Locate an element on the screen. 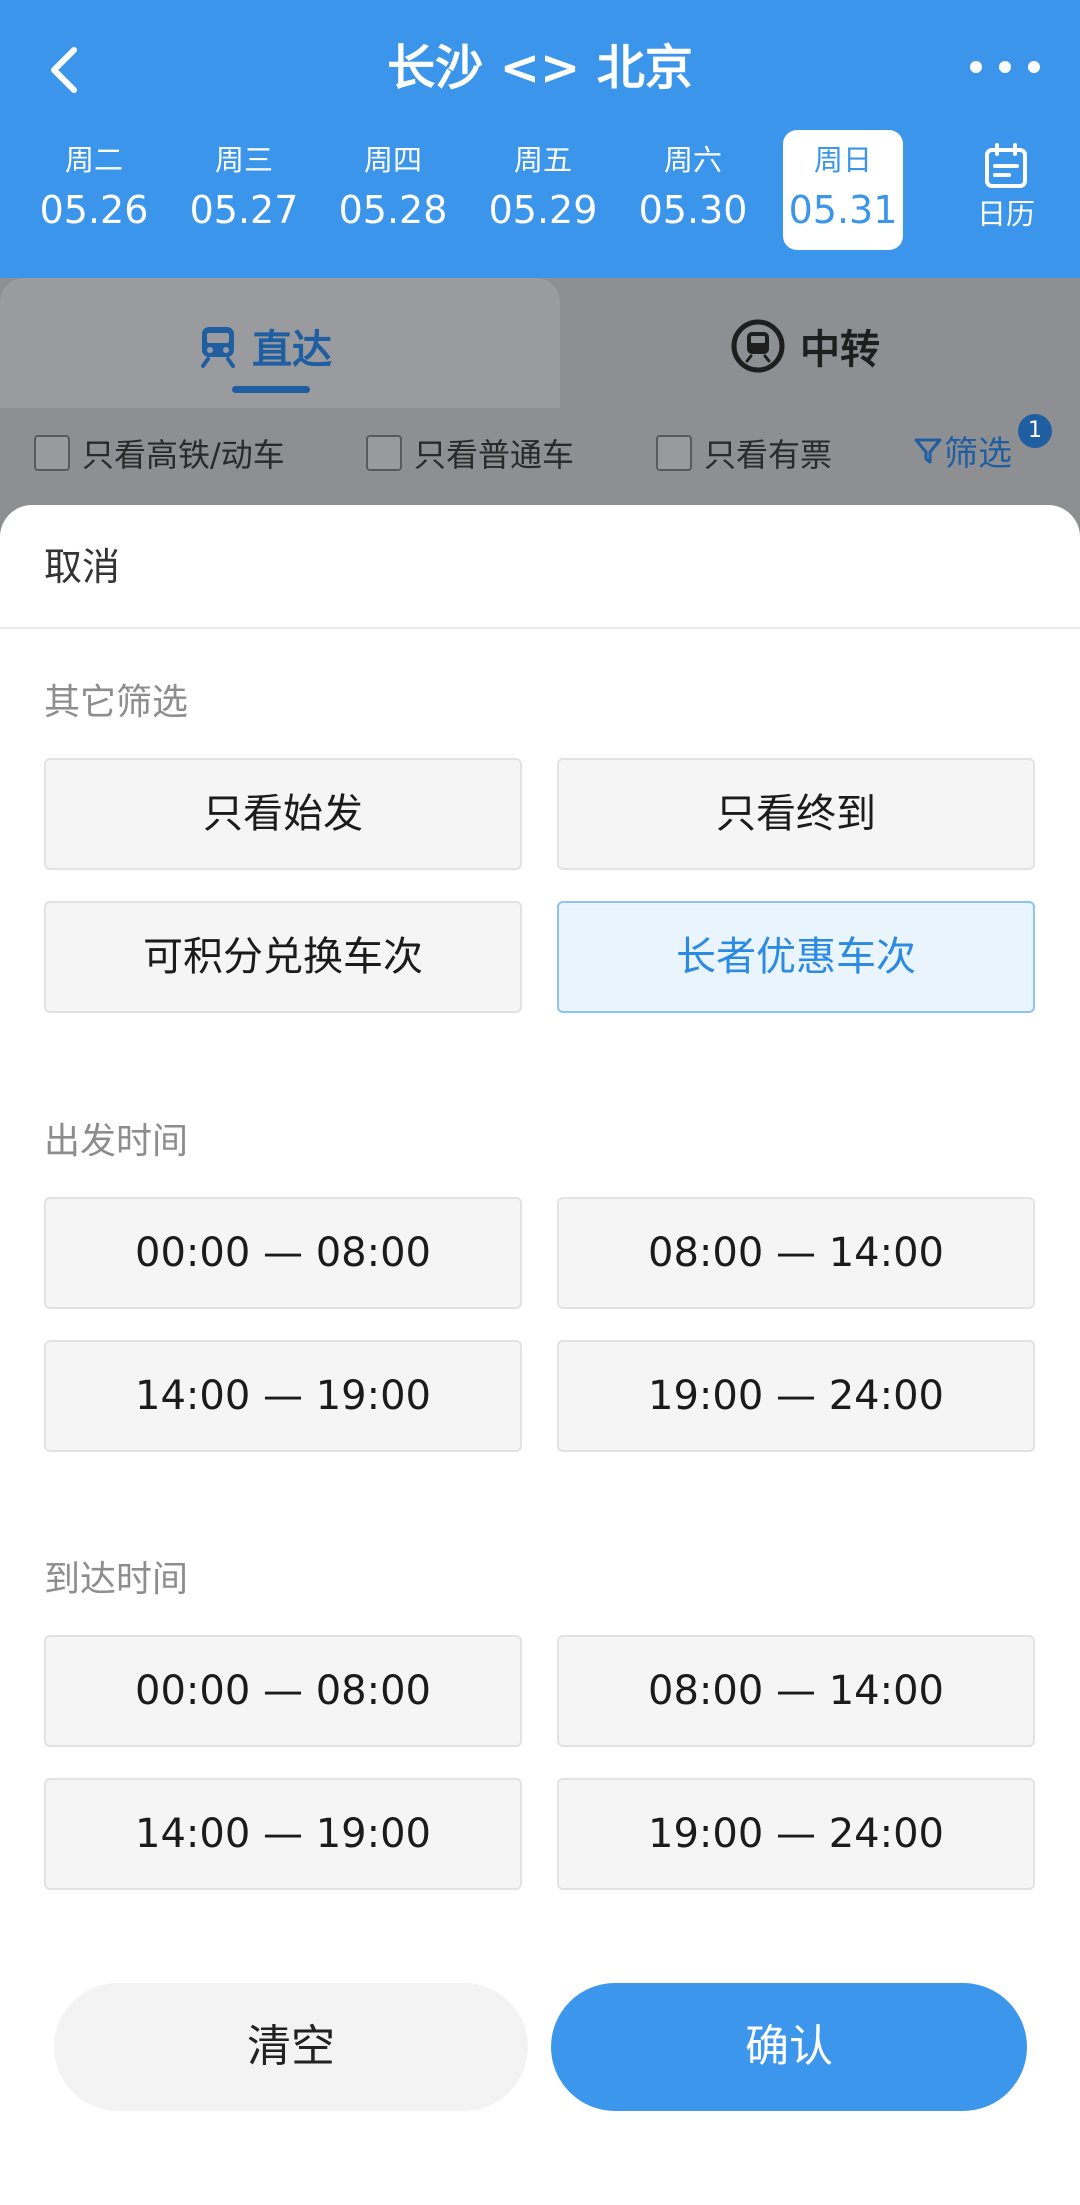 Image resolution: width=1080 pixels, height=2205 pixels. terminal-only-option: 只看终到 is located at coordinates (796, 814).